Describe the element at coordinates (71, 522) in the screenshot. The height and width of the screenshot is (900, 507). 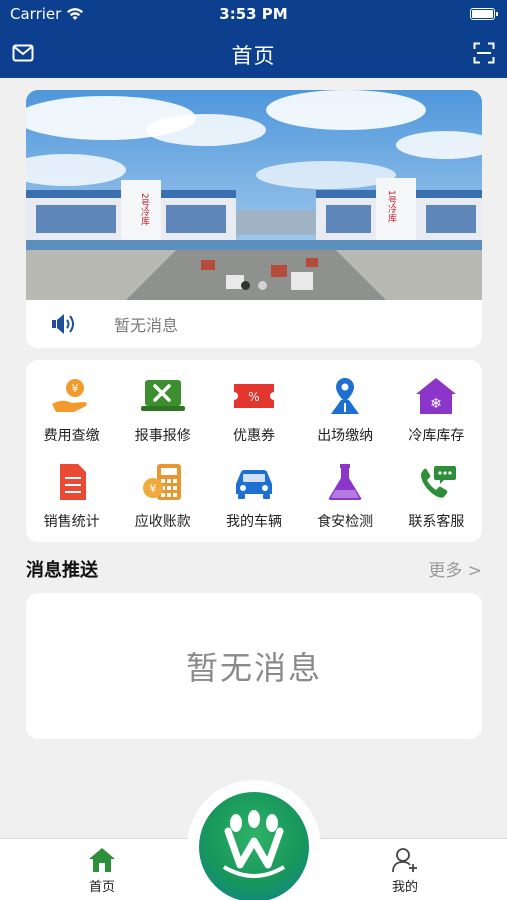
I see `grid-item-label: 销售统计` at that location.